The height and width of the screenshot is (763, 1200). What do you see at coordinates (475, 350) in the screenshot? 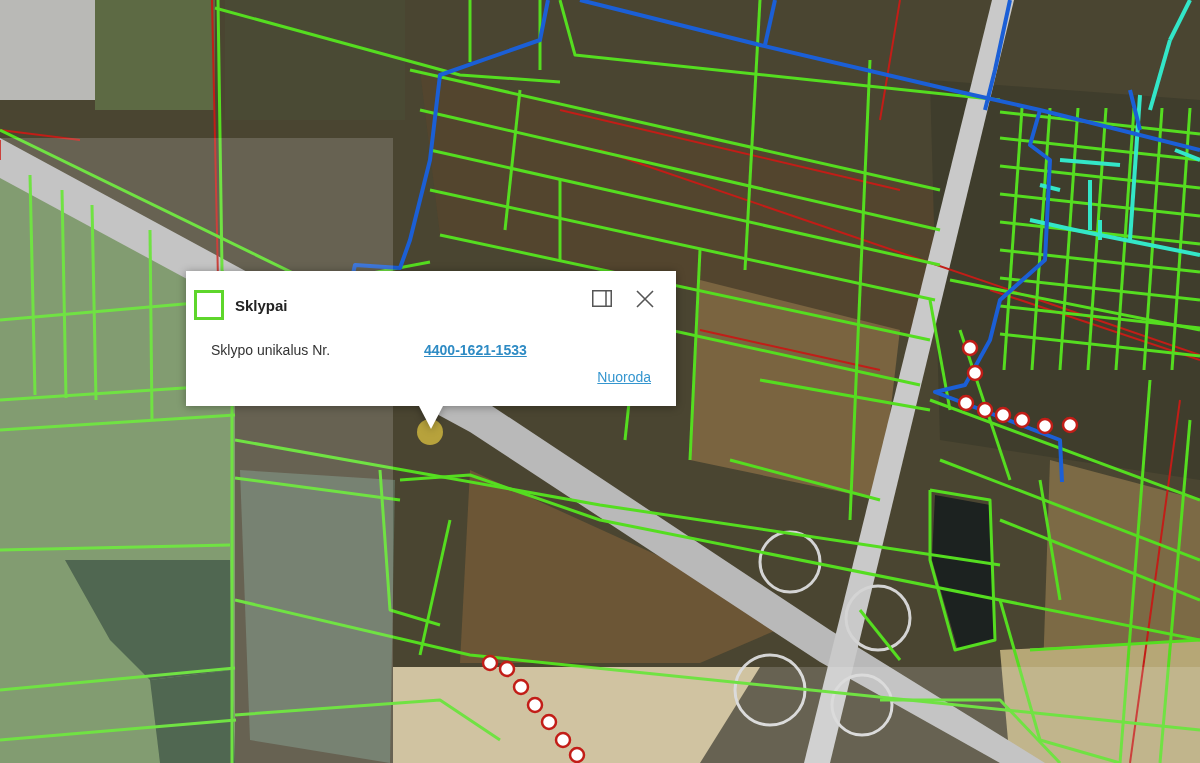
I see `parcel-number-link: 4400-1621-1533` at bounding box center [475, 350].